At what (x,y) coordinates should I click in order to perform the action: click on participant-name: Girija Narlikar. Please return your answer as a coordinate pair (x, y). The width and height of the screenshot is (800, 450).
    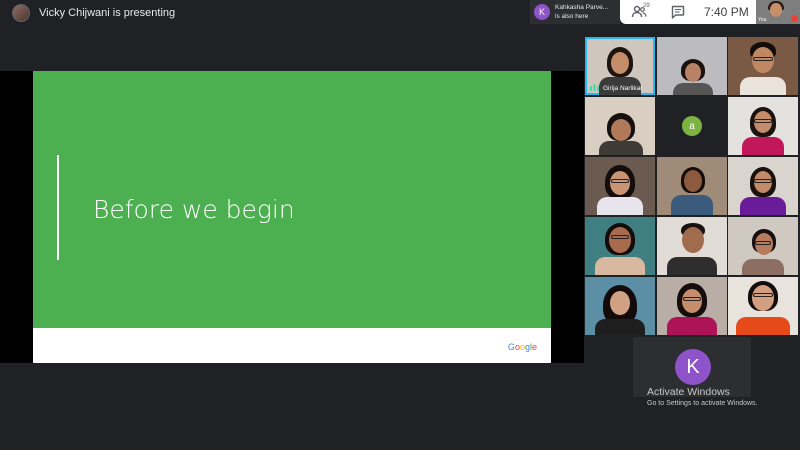
    Looking at the image, I should click on (623, 88).